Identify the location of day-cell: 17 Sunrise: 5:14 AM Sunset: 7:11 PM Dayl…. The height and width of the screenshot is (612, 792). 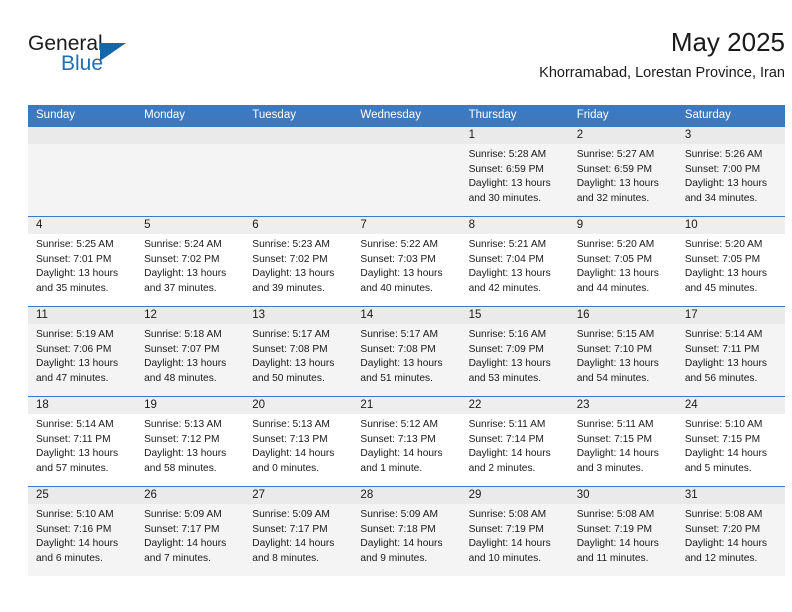
(730, 351).